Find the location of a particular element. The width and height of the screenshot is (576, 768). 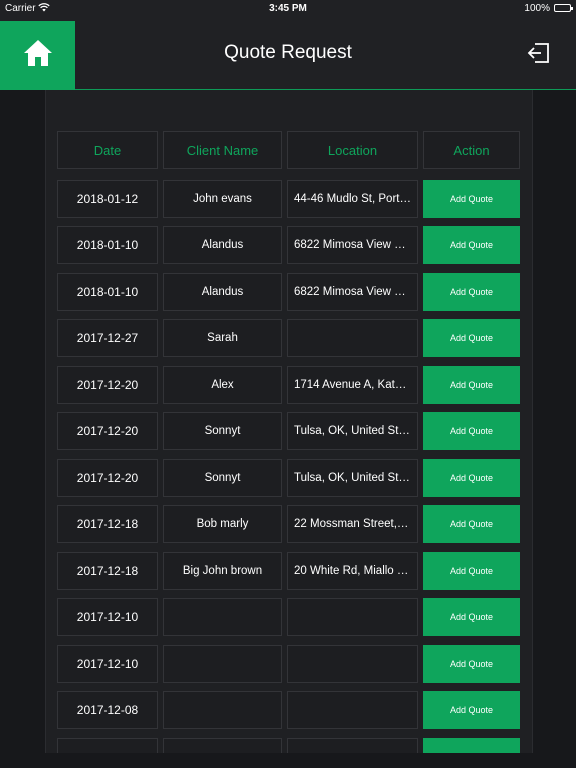

logout-button is located at coordinates (539, 53).